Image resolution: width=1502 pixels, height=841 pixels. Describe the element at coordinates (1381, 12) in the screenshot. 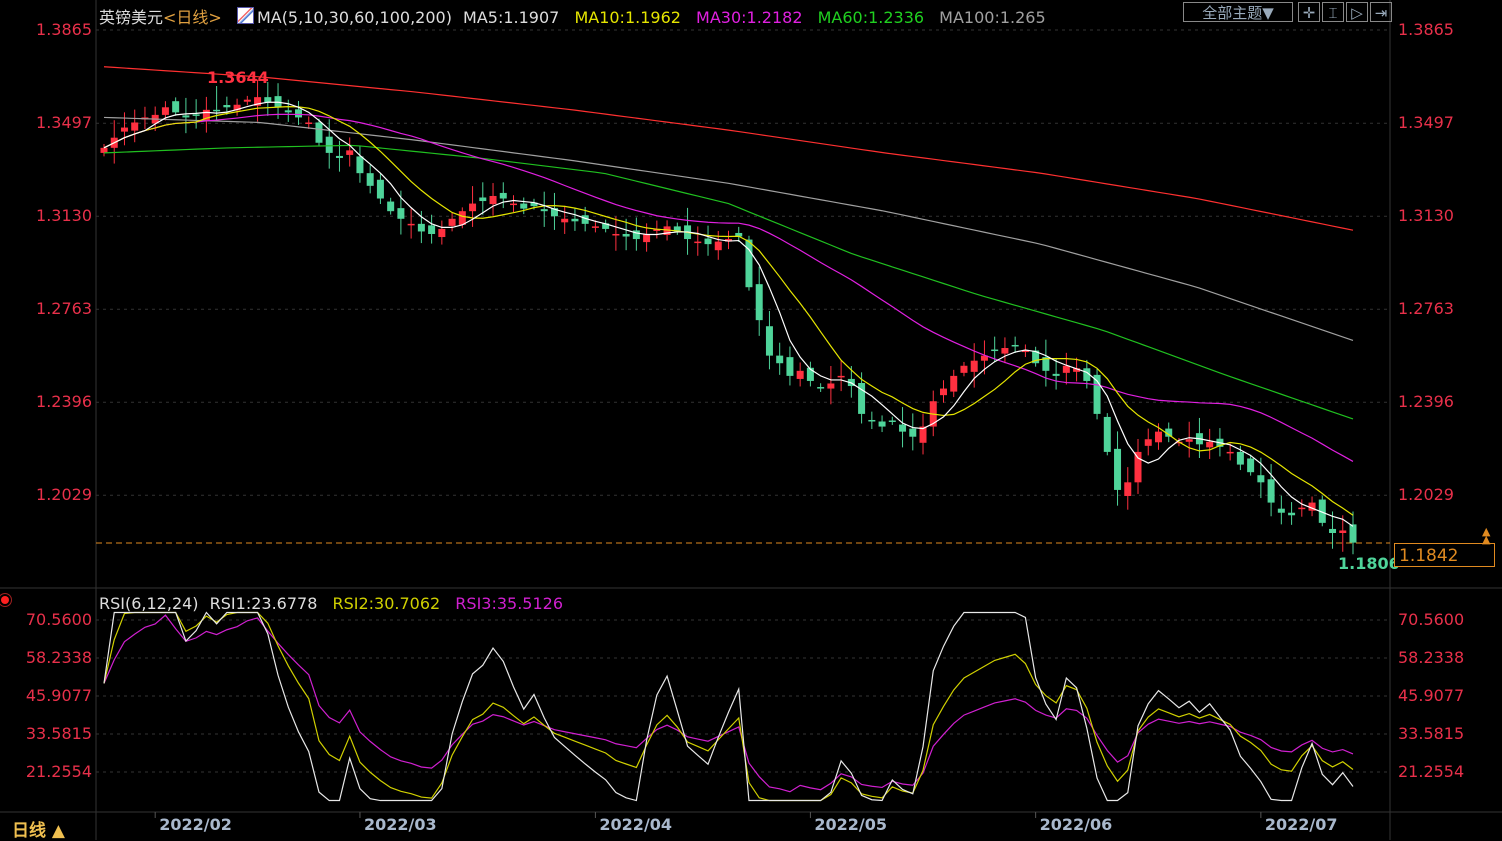

I see `exit-icon: ⇥` at that location.